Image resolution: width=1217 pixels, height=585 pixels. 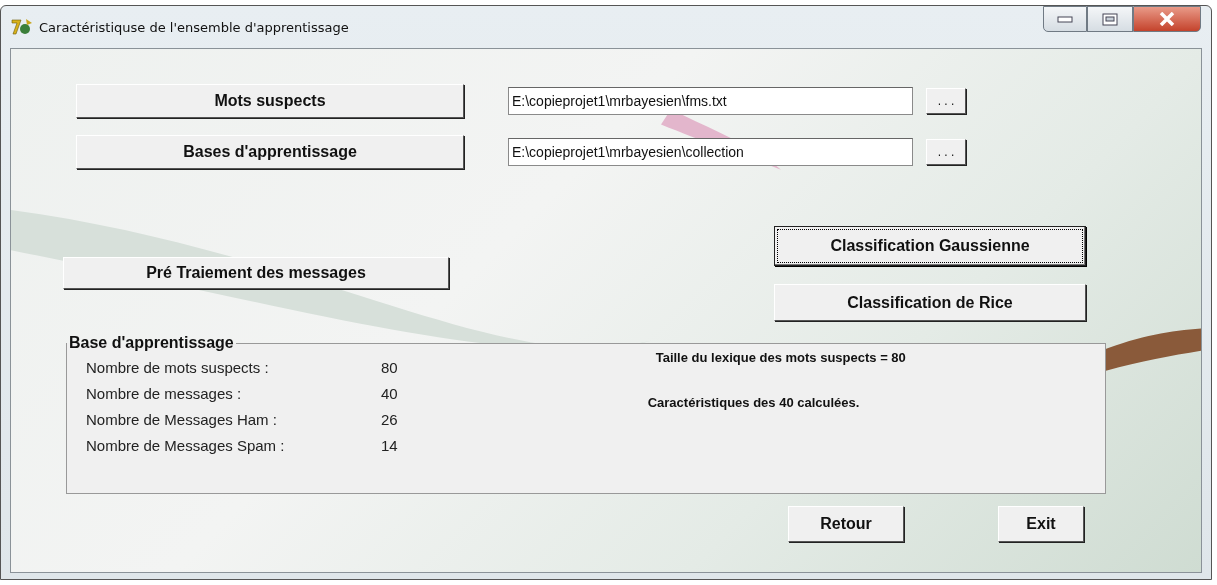 I want to click on exit-button: Exit, so click(x=1041, y=524).